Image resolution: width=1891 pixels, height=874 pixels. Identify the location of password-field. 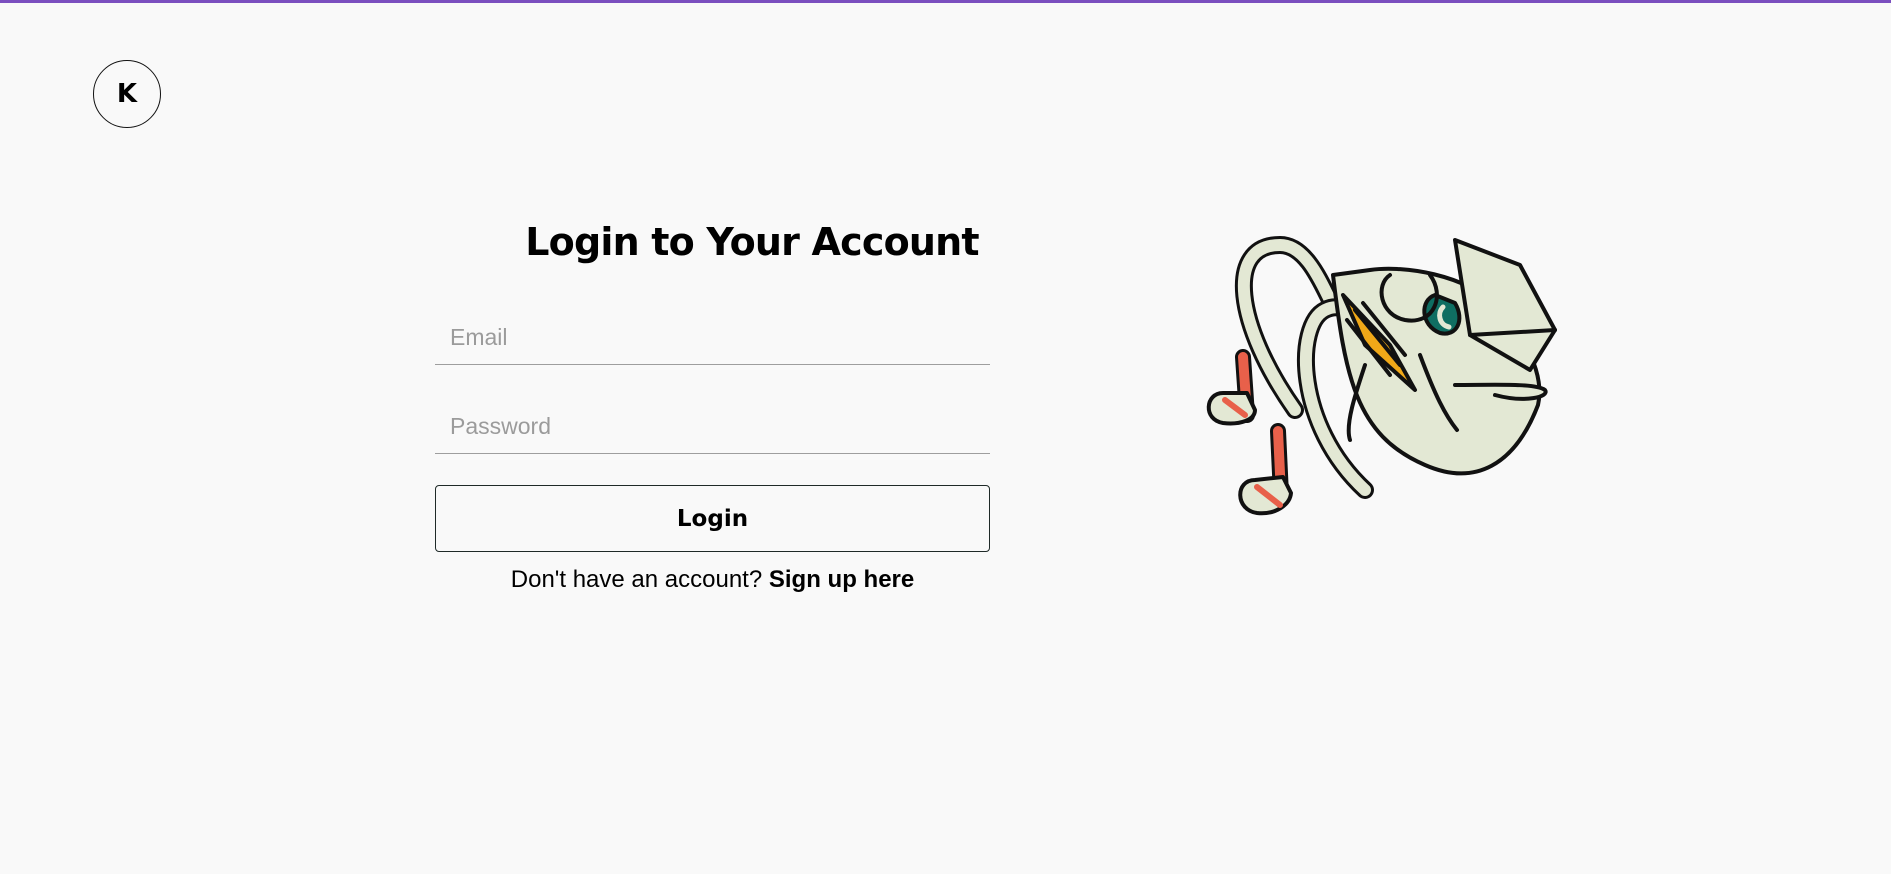
(712, 427).